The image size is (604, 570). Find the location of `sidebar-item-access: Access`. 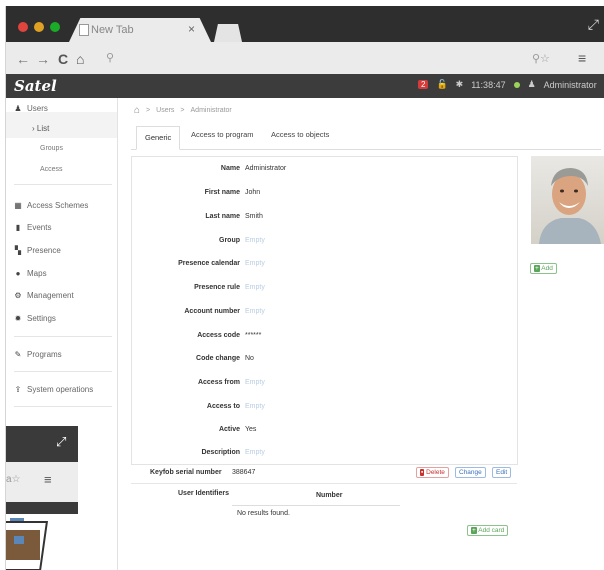

sidebar-item-access: Access is located at coordinates (51, 169).